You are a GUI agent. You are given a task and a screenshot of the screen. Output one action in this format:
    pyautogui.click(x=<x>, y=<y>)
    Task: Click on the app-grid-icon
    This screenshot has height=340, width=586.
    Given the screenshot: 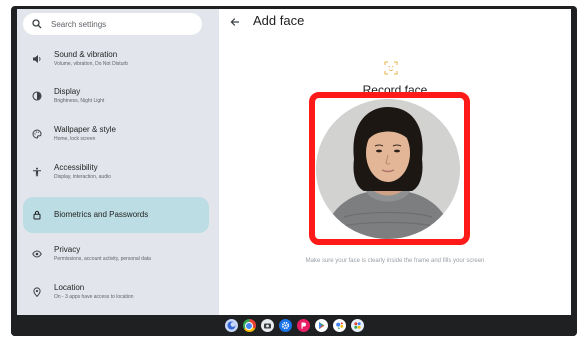 What is the action you would take?
    pyautogui.click(x=357, y=325)
    